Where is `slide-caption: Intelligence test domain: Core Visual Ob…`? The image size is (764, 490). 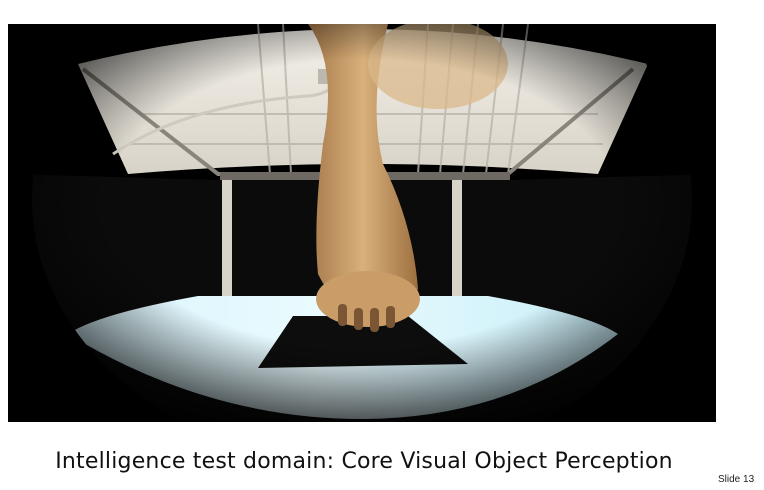 slide-caption: Intelligence test domain: Core Visual Ob… is located at coordinates (364, 461).